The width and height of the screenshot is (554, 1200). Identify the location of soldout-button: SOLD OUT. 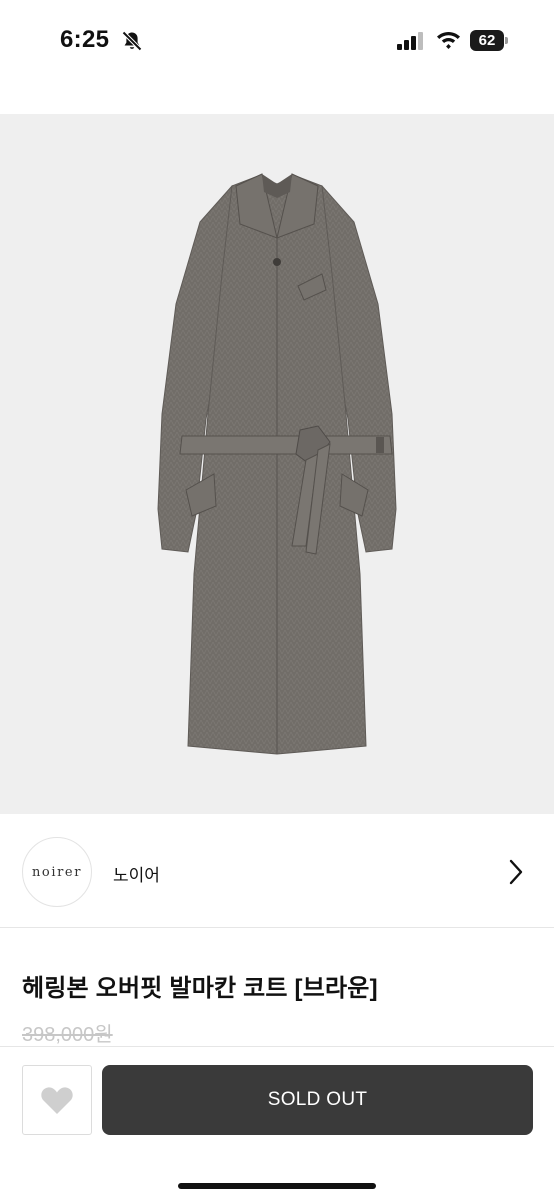
(317, 1100).